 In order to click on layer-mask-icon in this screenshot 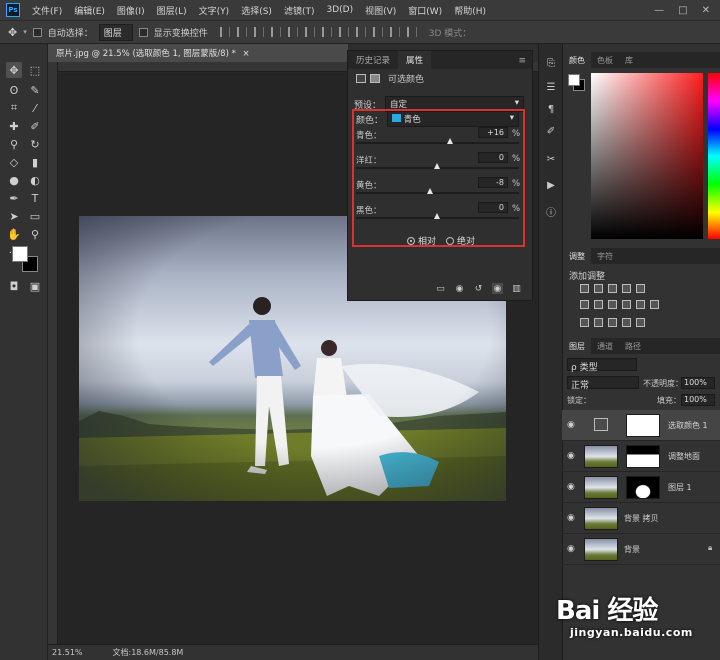, I will do `click(375, 78)`.